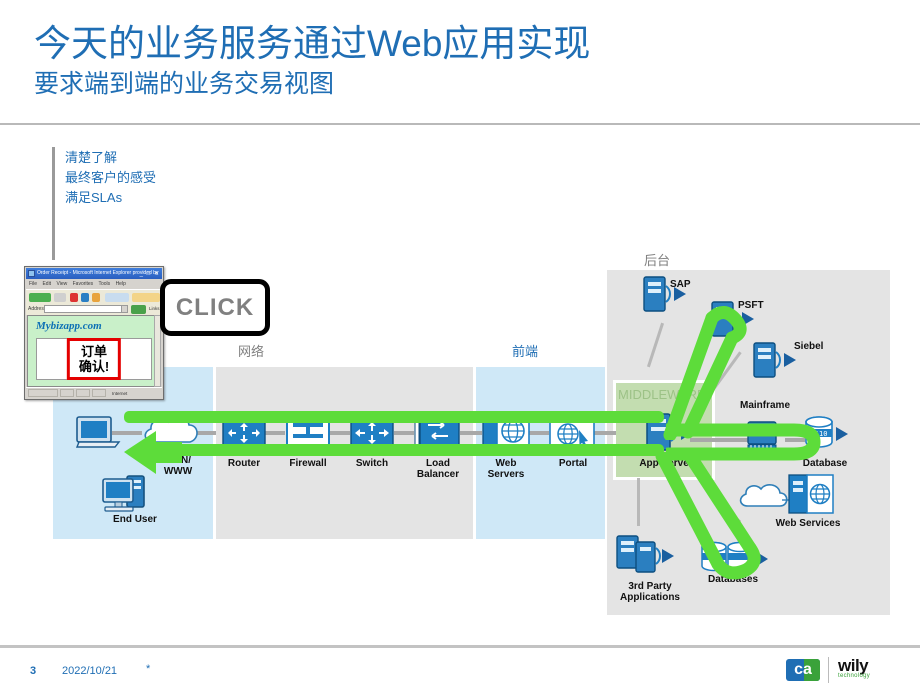  What do you see at coordinates (828, 670) in the screenshot?
I see `logo-separator` at bounding box center [828, 670].